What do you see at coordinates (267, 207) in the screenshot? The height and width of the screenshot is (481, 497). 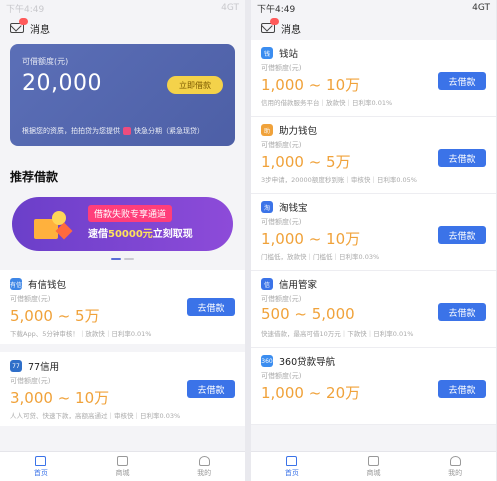 I see `taoqianbao-icon: 淘` at bounding box center [267, 207].